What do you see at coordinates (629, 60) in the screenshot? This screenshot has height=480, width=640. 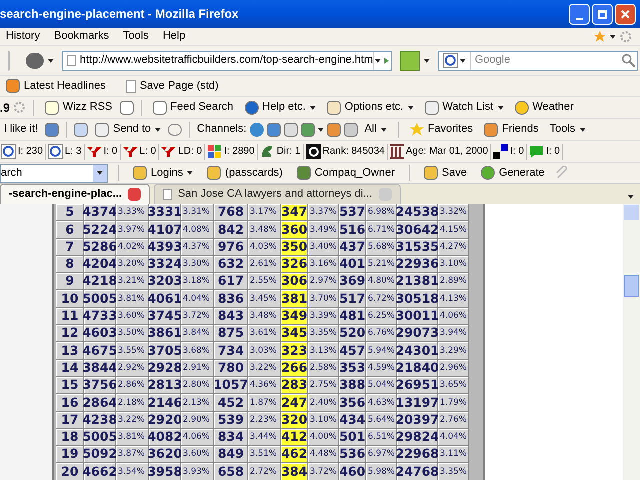 I see `search-icon` at bounding box center [629, 60].